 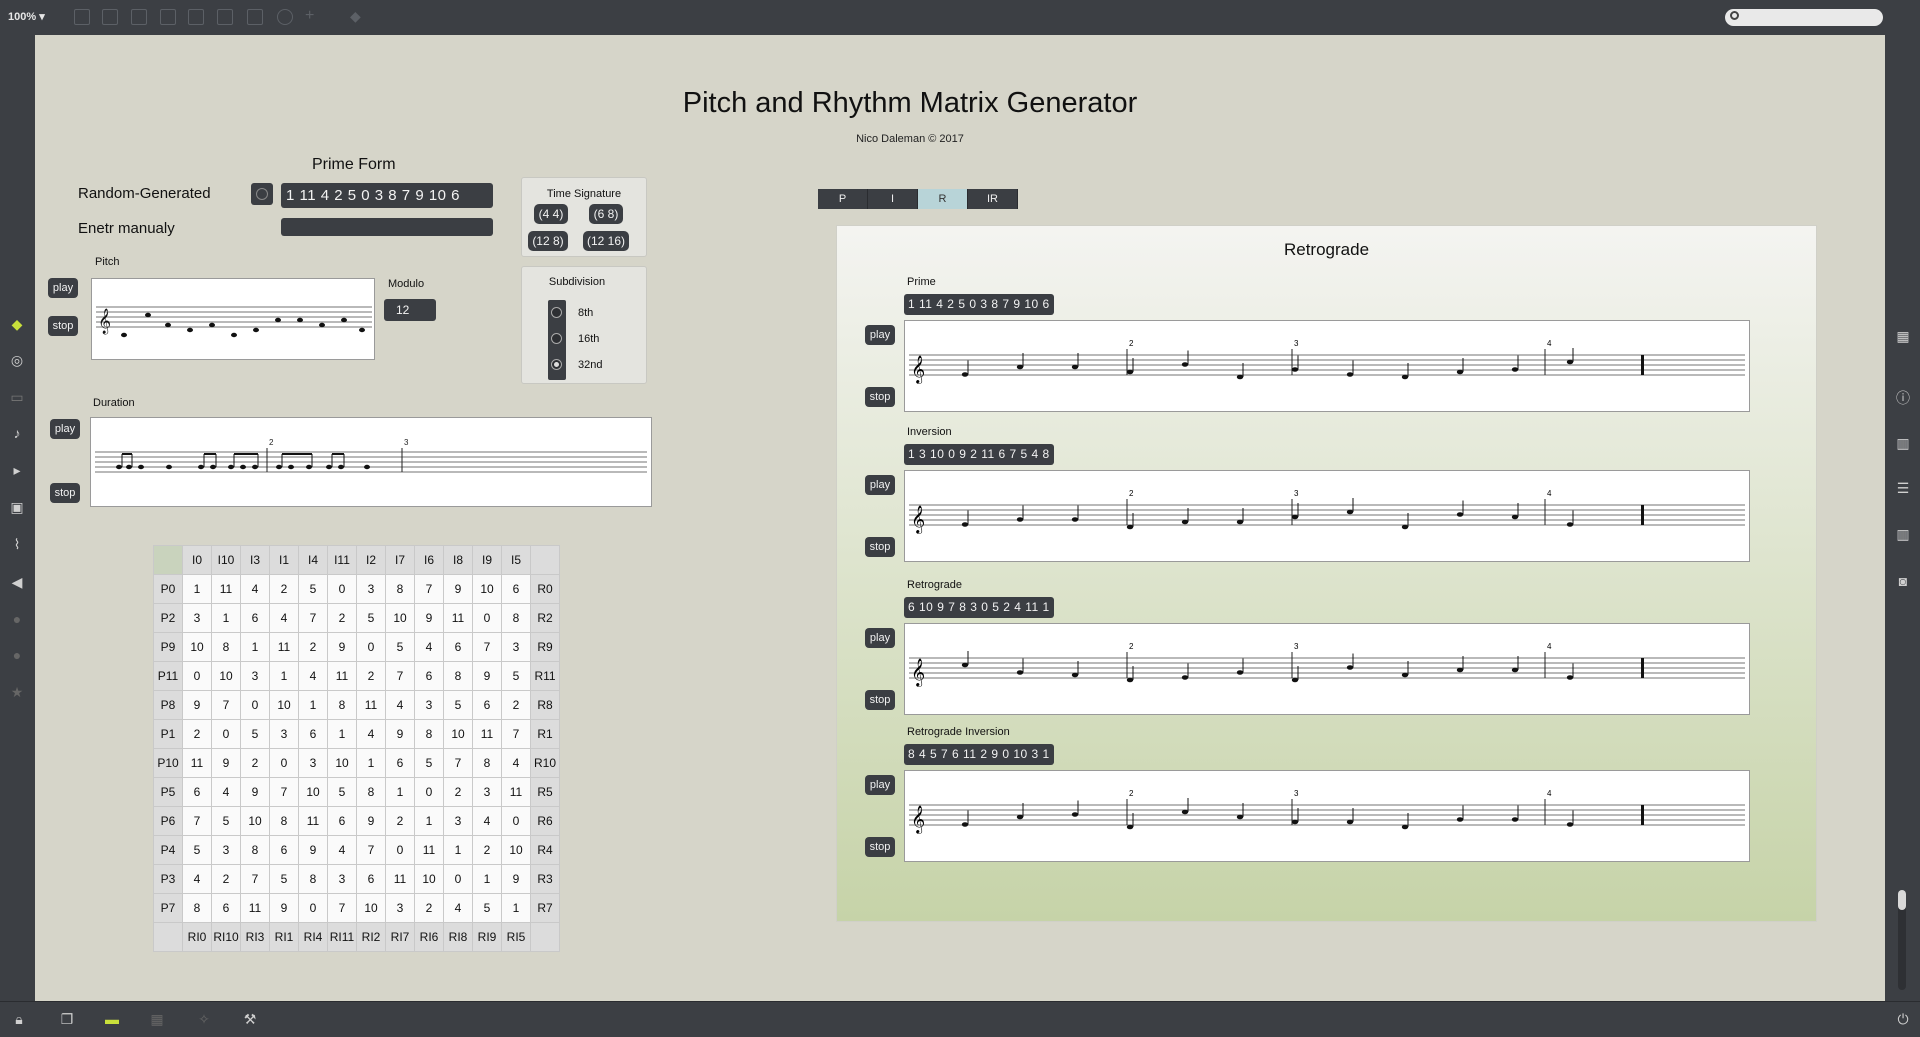 What do you see at coordinates (548, 241) in the screenshot?
I see `time-signature-12-8-button: (12 8)` at bounding box center [548, 241].